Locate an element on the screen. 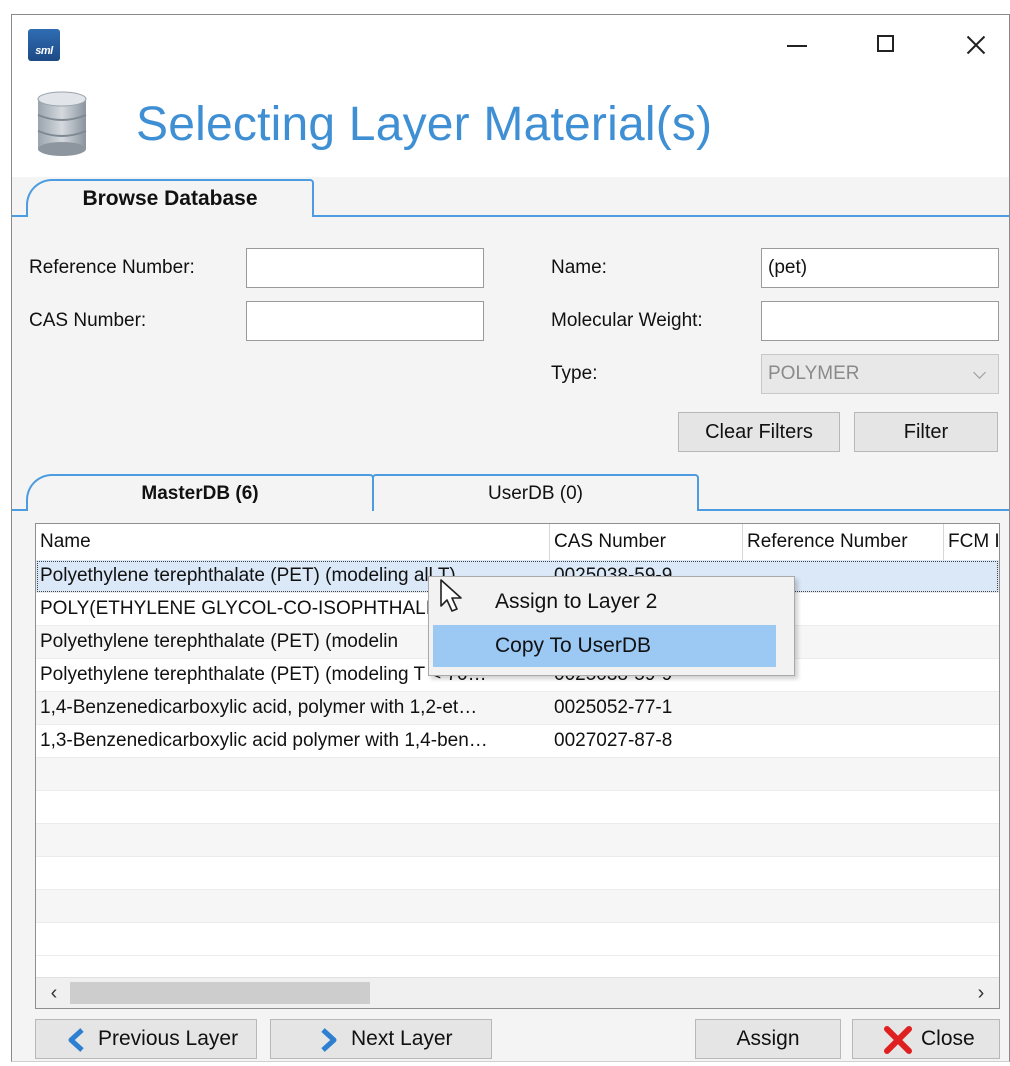 The width and height of the screenshot is (1010, 1066). cas-number-label: CAS Number: is located at coordinates (88, 320).